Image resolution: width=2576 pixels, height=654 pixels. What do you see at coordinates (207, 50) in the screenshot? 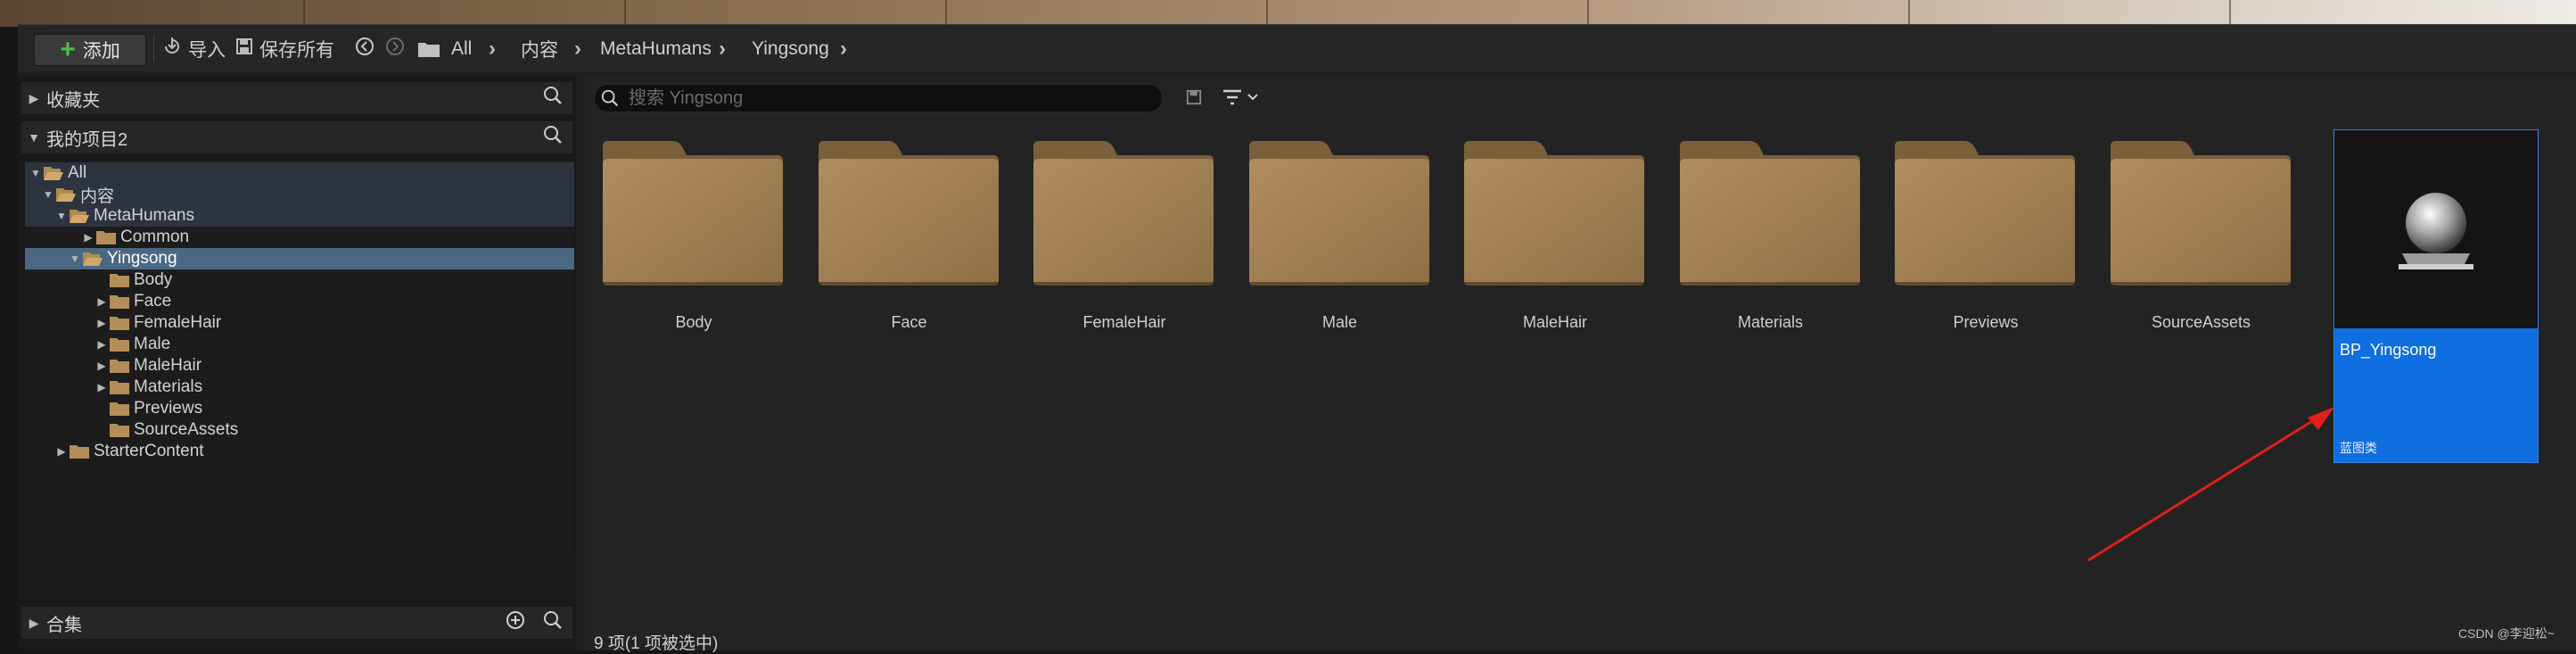
I see `import-label: 导入` at bounding box center [207, 50].